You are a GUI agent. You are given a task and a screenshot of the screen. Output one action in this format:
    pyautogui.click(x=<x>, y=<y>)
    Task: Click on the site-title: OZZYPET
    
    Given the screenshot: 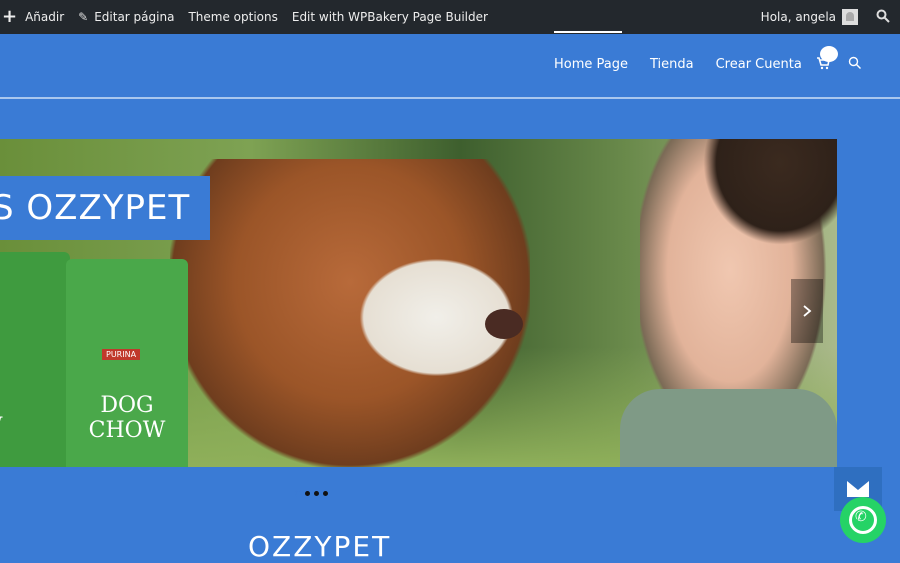 What is the action you would take?
    pyautogui.click(x=320, y=546)
    